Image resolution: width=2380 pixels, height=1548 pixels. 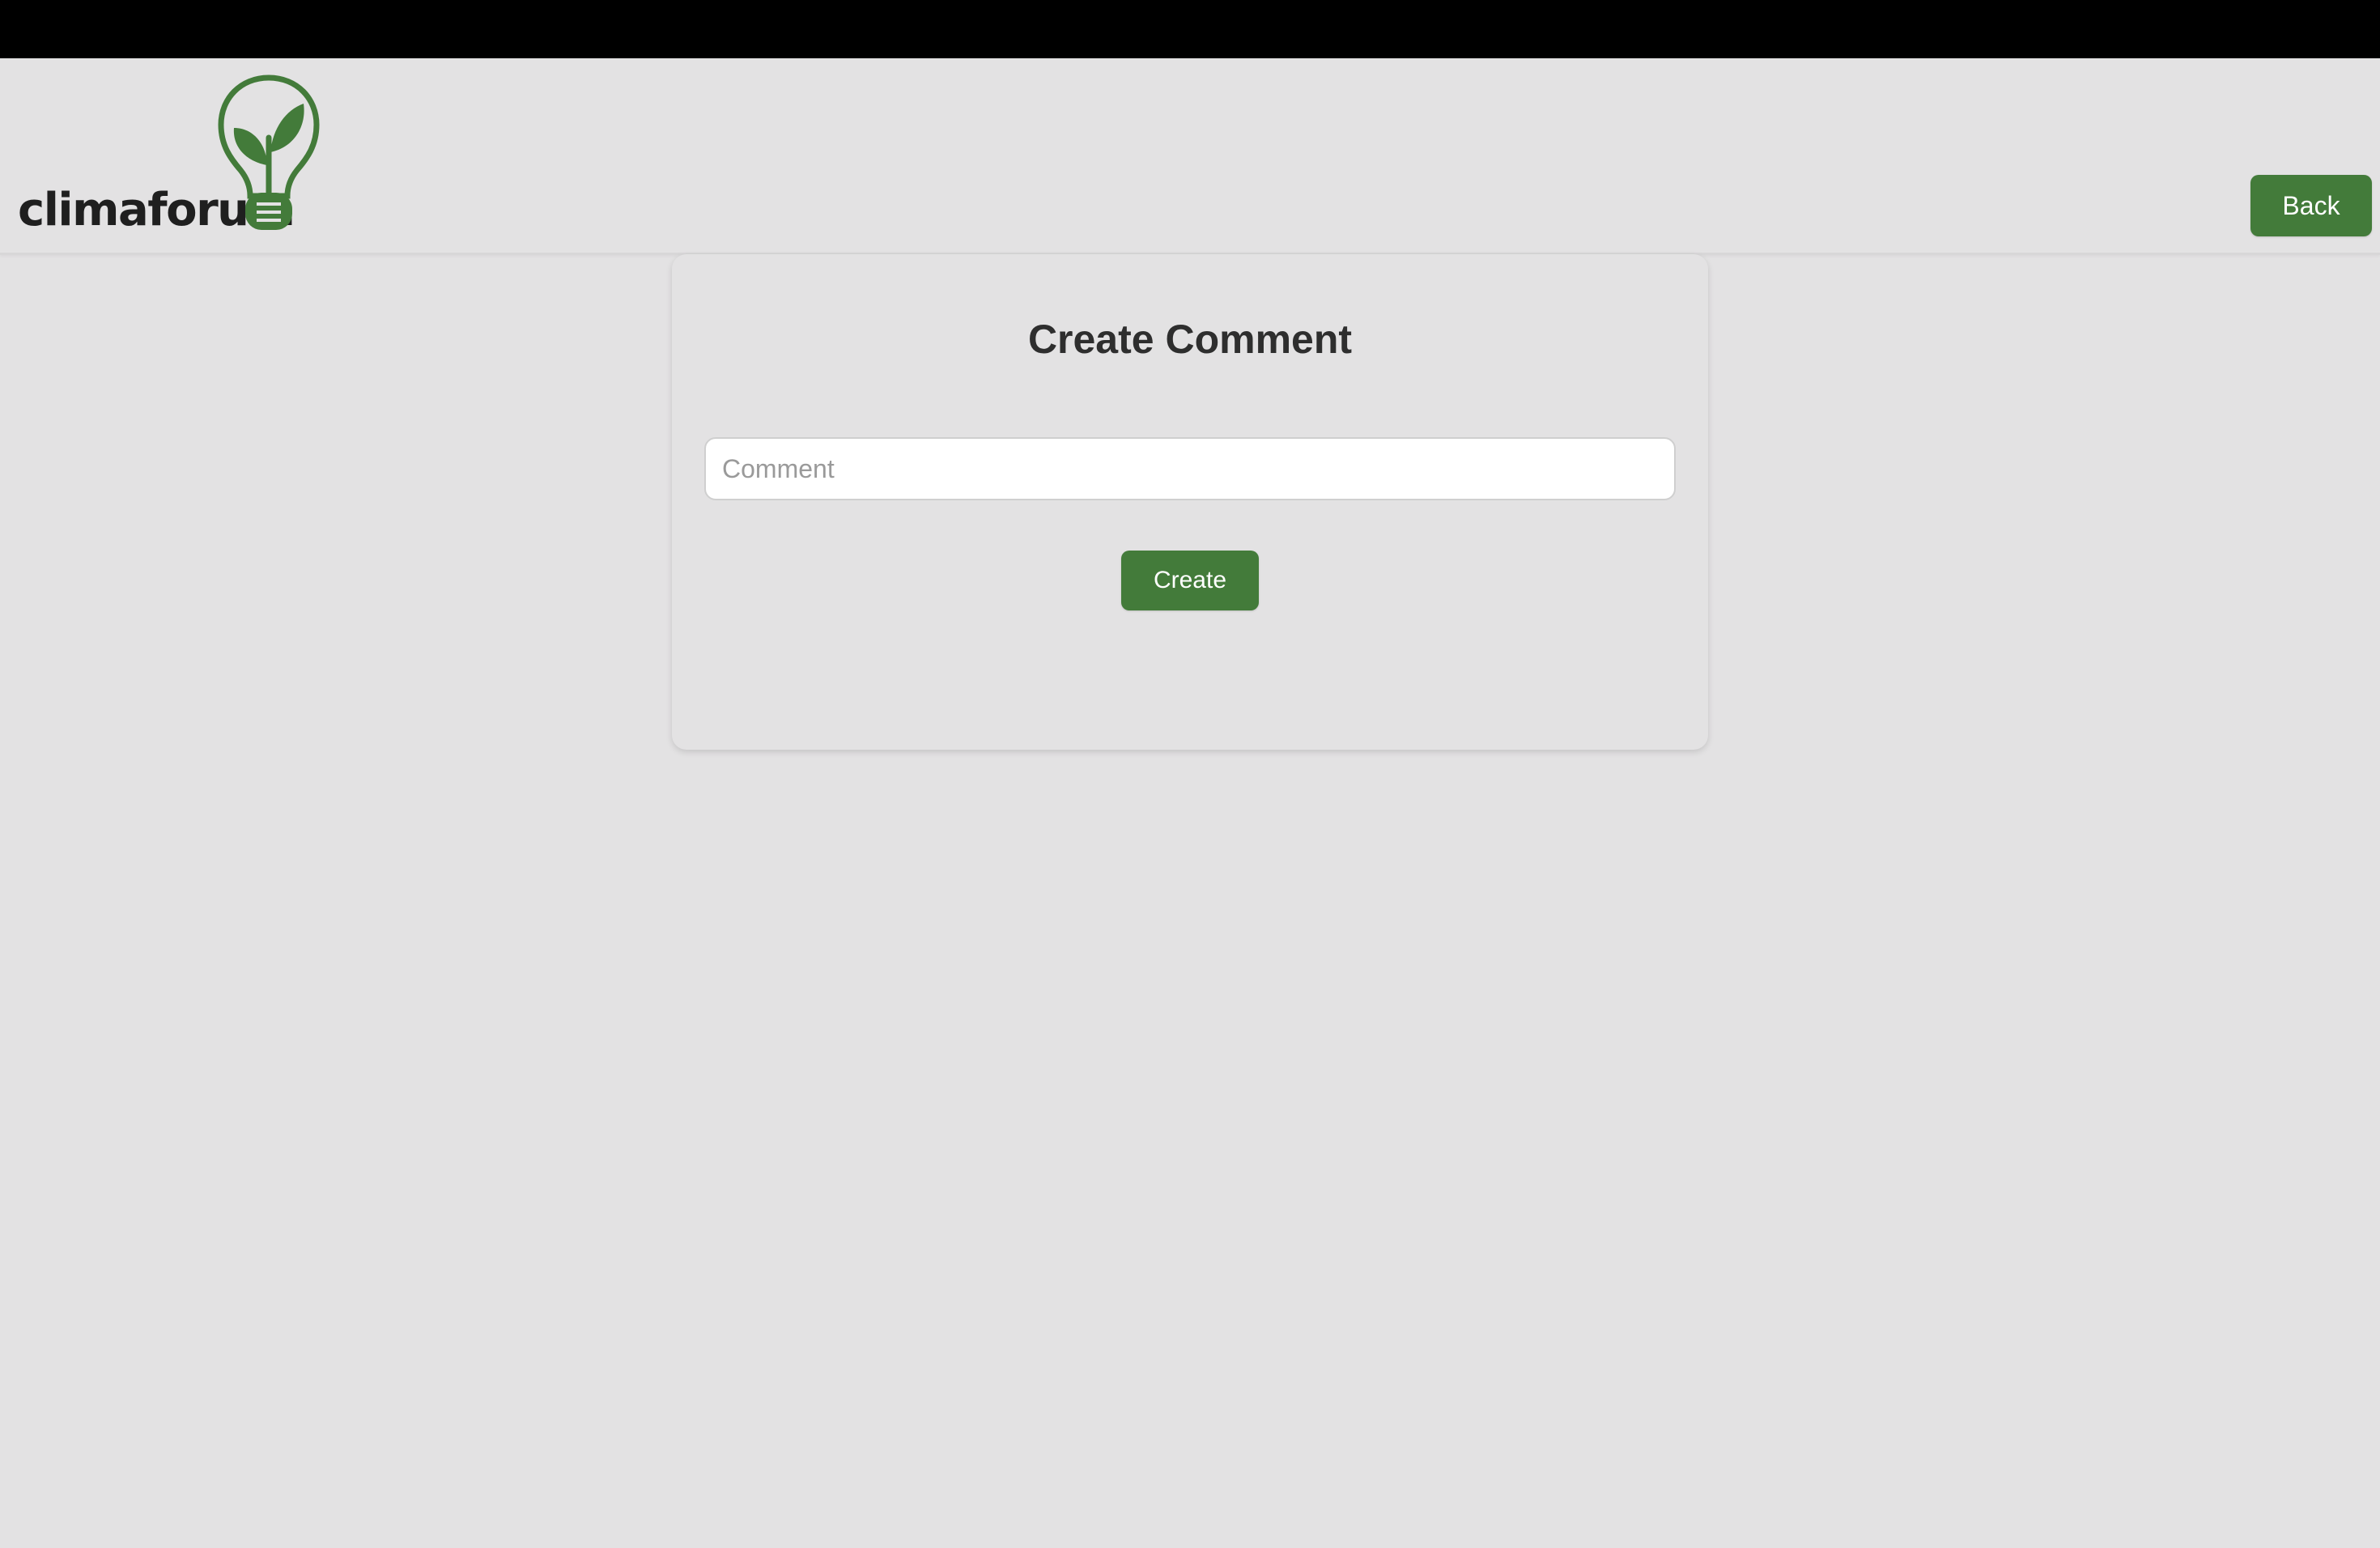 I want to click on site-header: climaforum Back, so click(x=1190, y=157).